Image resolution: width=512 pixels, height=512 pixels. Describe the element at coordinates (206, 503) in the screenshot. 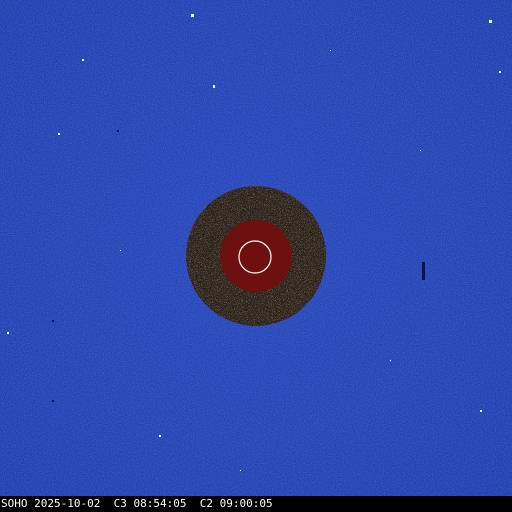

I see `c2-label: C2` at that location.